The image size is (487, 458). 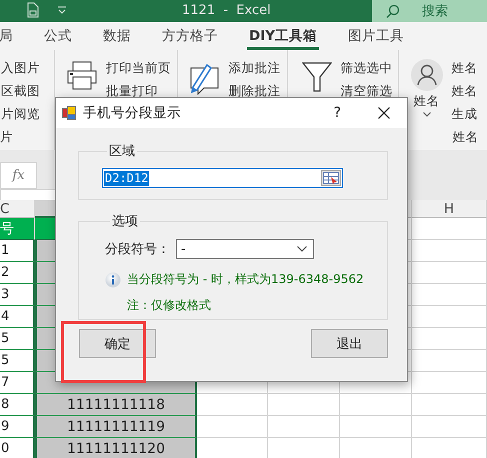 I want to click on range-select-button, so click(x=331, y=178).